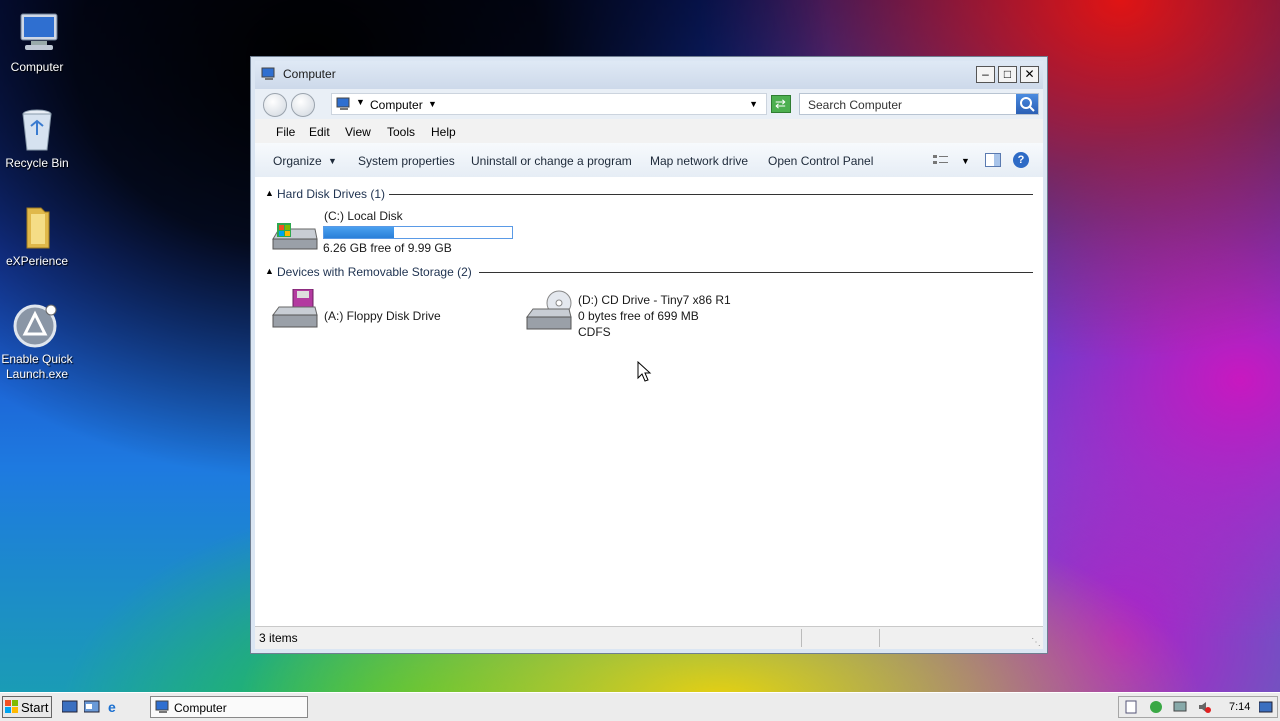 This screenshot has height=721, width=1280. I want to click on desktop-icon-experience: eXPerience, so click(37, 236).